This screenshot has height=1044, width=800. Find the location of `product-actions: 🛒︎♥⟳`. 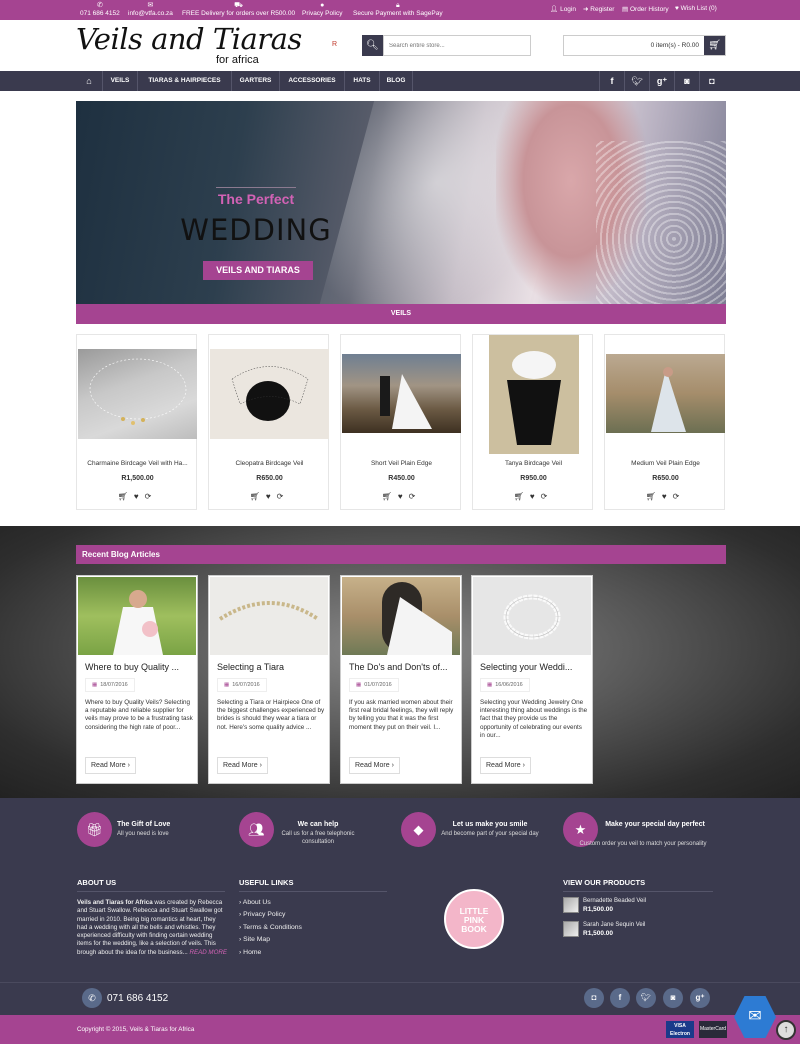

product-actions: 🛒︎♥⟳ is located at coordinates (401, 496).